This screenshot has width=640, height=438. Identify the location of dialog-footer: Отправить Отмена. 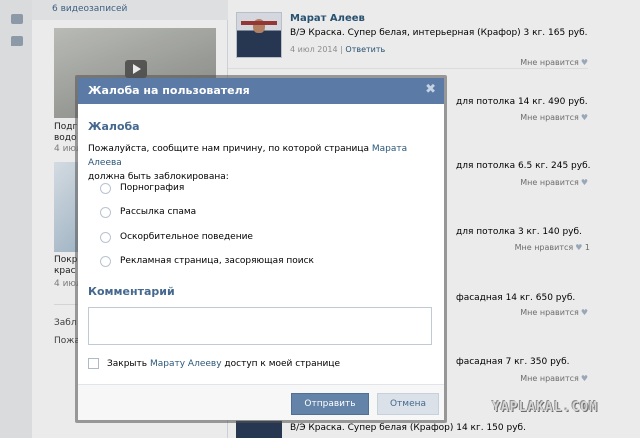
(261, 402).